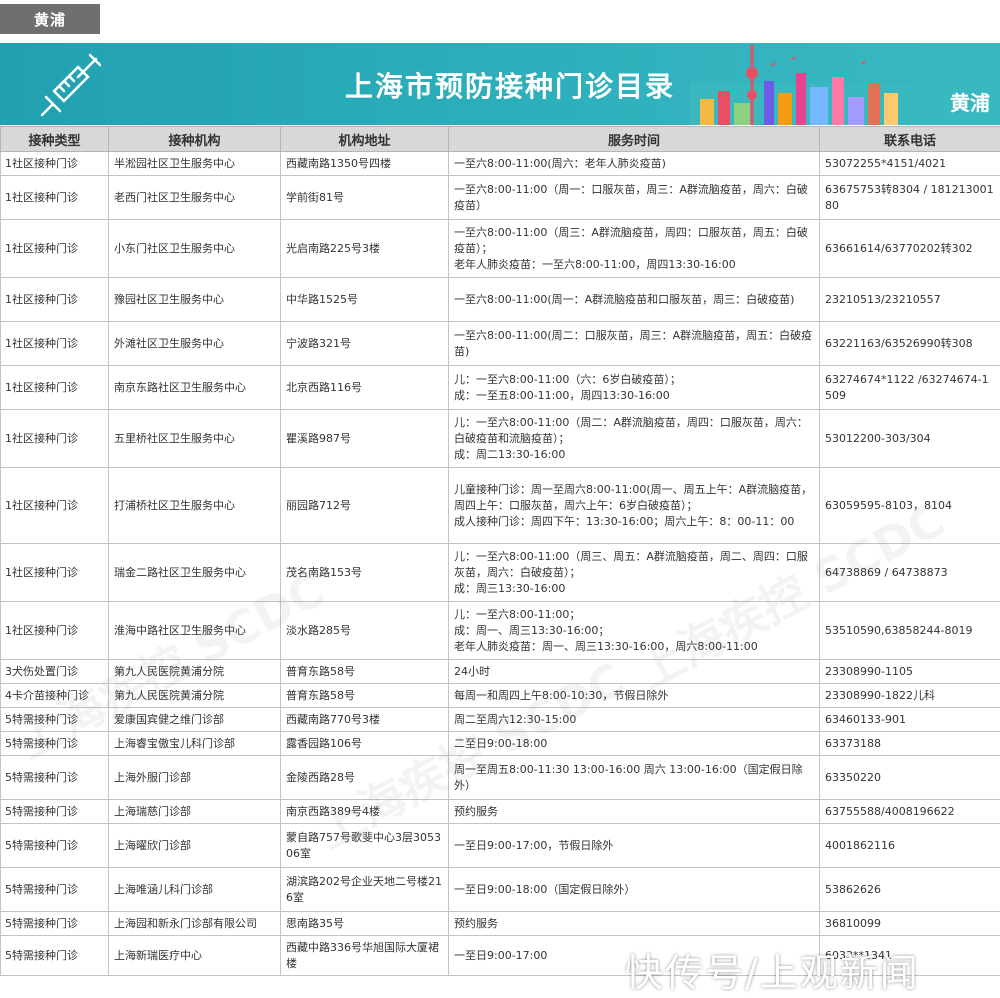 The height and width of the screenshot is (998, 1000). I want to click on cell-address: 学前街81号, so click(364, 197).